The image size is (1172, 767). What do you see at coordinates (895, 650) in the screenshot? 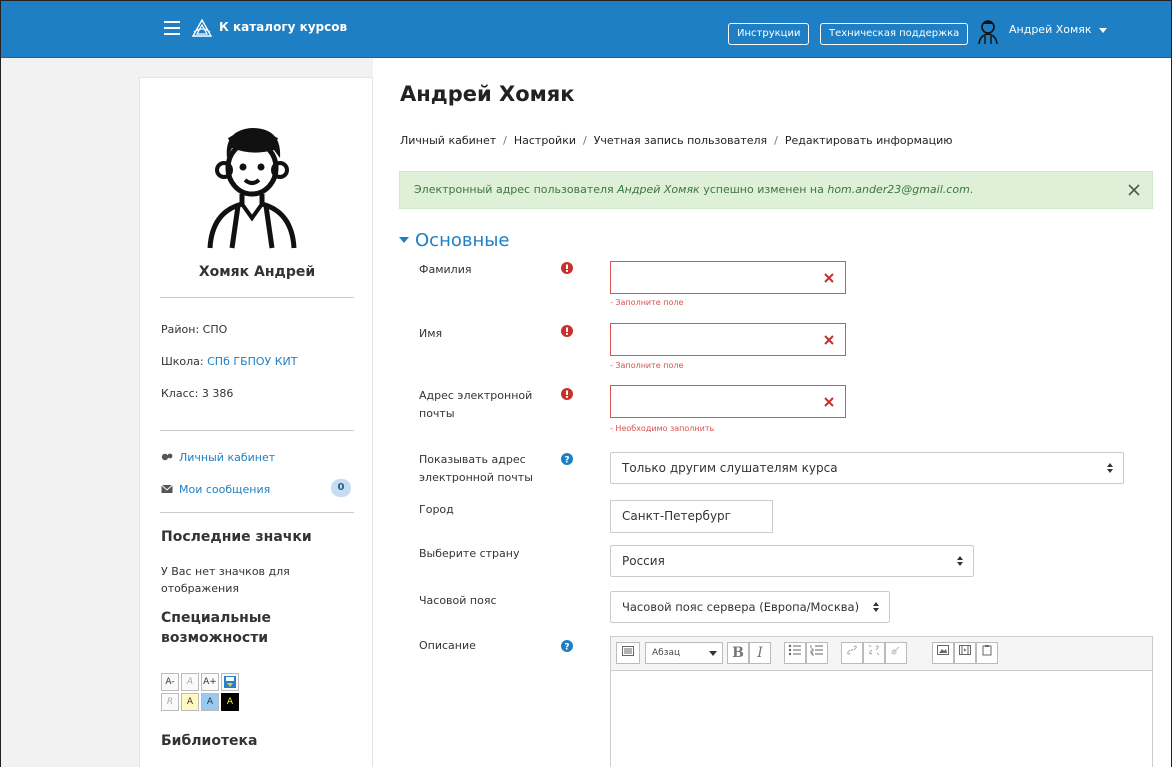
I see `anchor-icon` at bounding box center [895, 650].